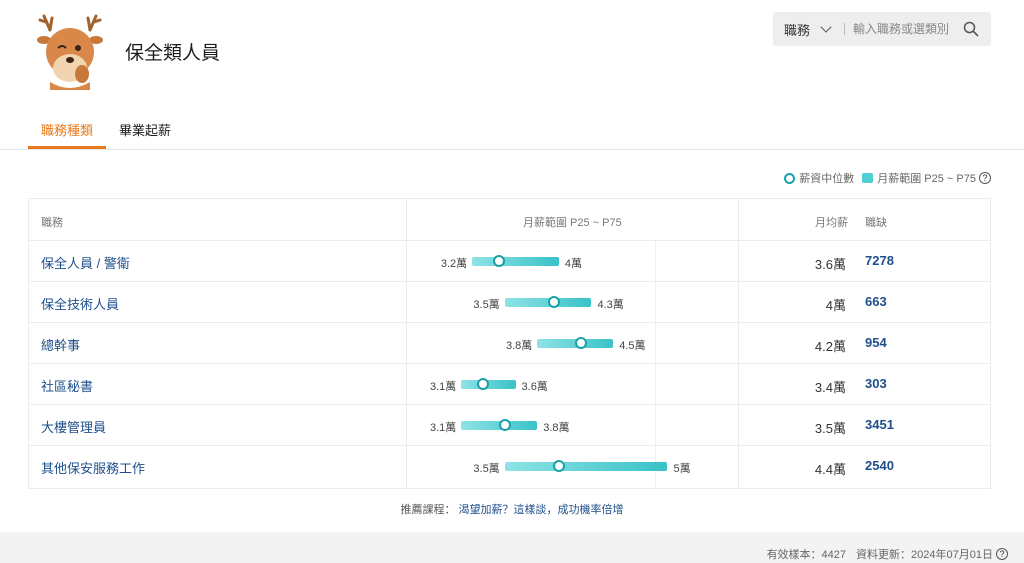  What do you see at coordinates (572, 343) in the screenshot?
I see `salary-range-chart: 3.8萬 4.5萬` at bounding box center [572, 343].